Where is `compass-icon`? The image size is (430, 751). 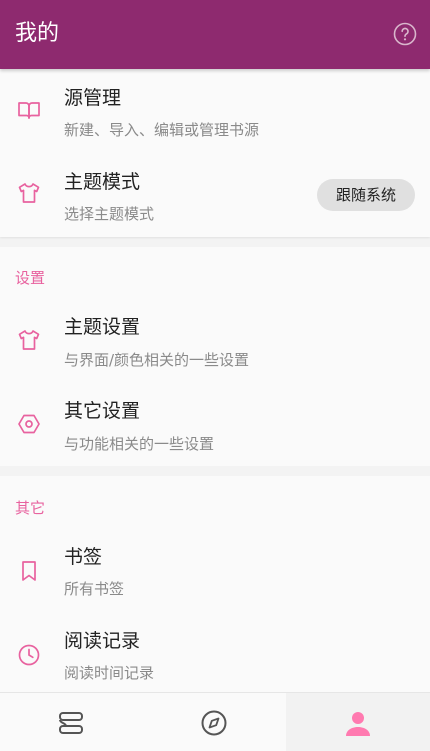
compass-icon is located at coordinates (214, 723).